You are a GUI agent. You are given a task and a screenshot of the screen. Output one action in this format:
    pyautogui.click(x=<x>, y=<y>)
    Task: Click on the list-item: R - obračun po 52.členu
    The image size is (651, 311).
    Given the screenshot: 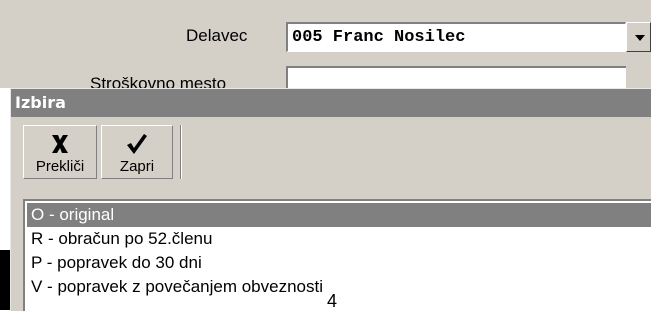 What is the action you would take?
    pyautogui.click(x=339, y=239)
    